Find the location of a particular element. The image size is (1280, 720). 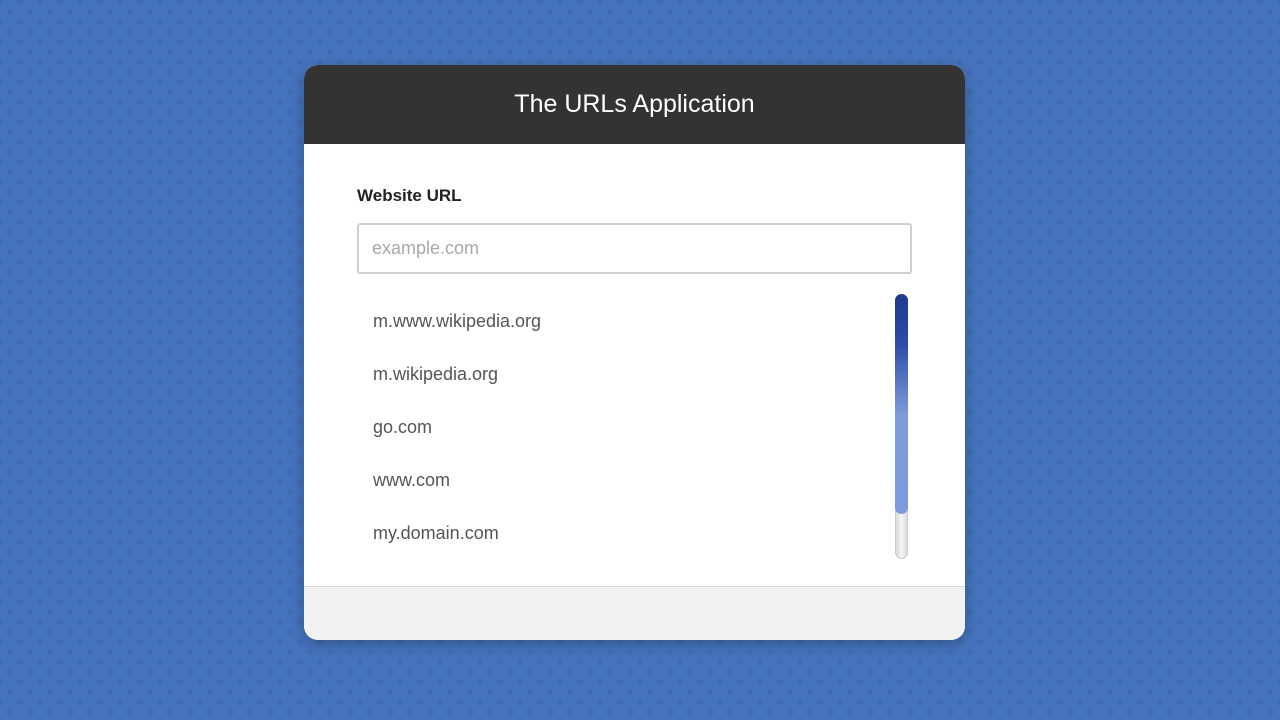

url-suggestion-item: m.wikipedia.org is located at coordinates (622, 374).